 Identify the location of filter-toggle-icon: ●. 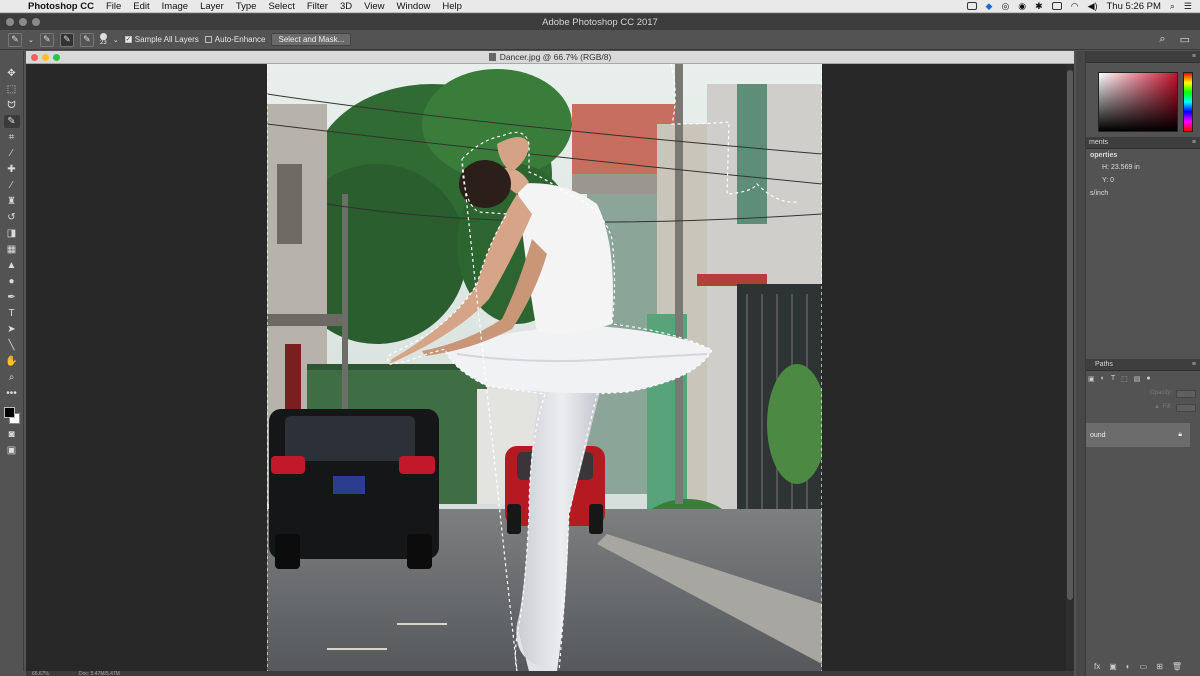
(1148, 379).